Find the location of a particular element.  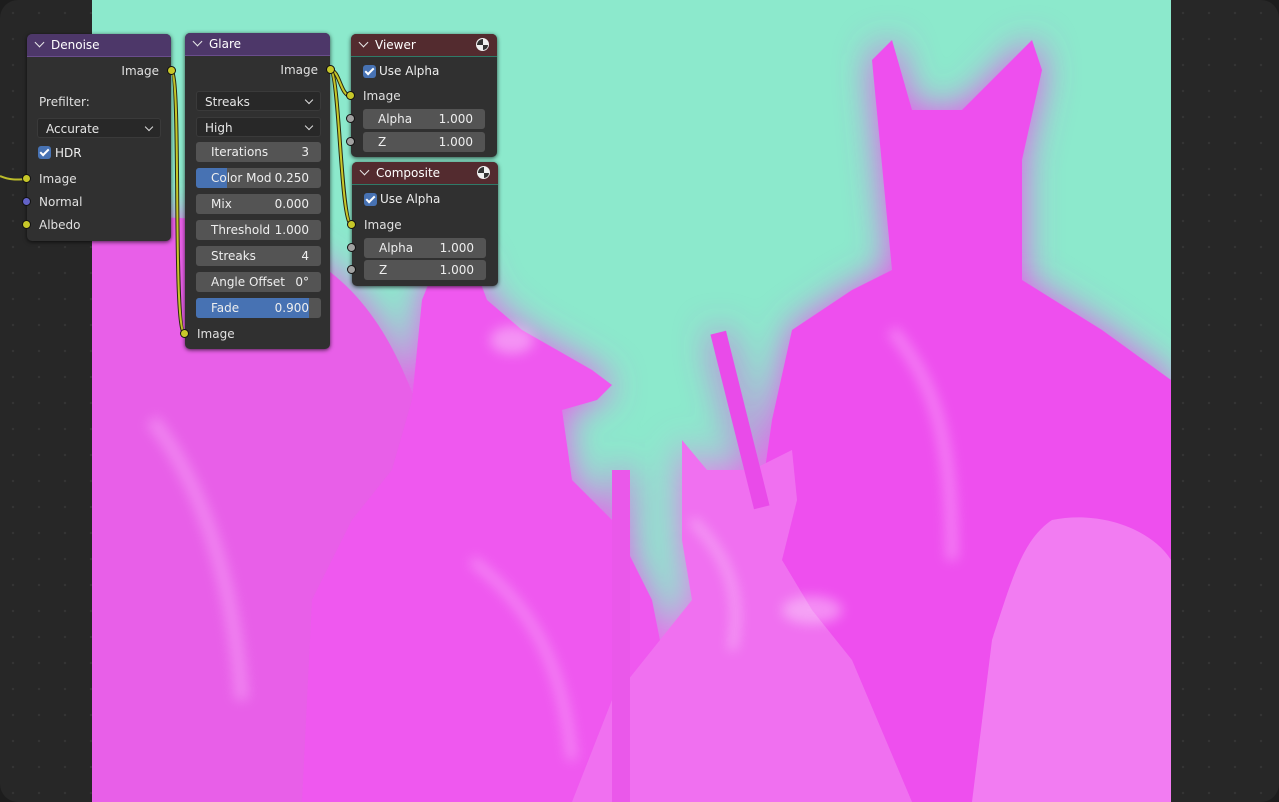

quality-dropdown: High is located at coordinates (258, 127).